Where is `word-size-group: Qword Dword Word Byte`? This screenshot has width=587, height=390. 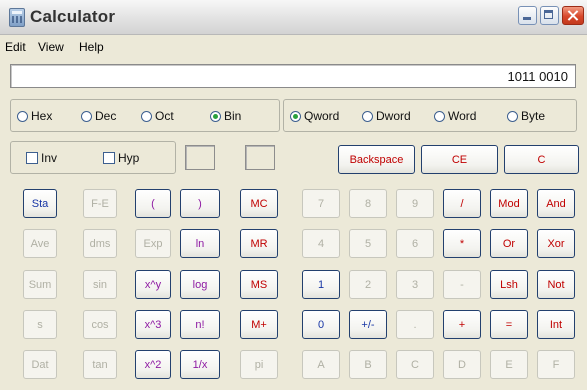
word-size-group: Qword Dword Word Byte is located at coordinates (430, 115).